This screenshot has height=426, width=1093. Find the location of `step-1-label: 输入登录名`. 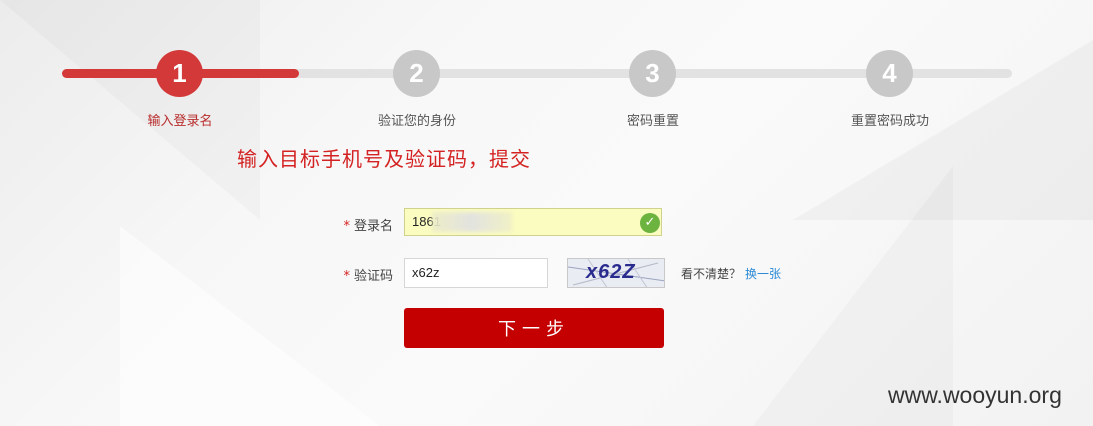

step-1-label: 输入登录名 is located at coordinates (180, 121).